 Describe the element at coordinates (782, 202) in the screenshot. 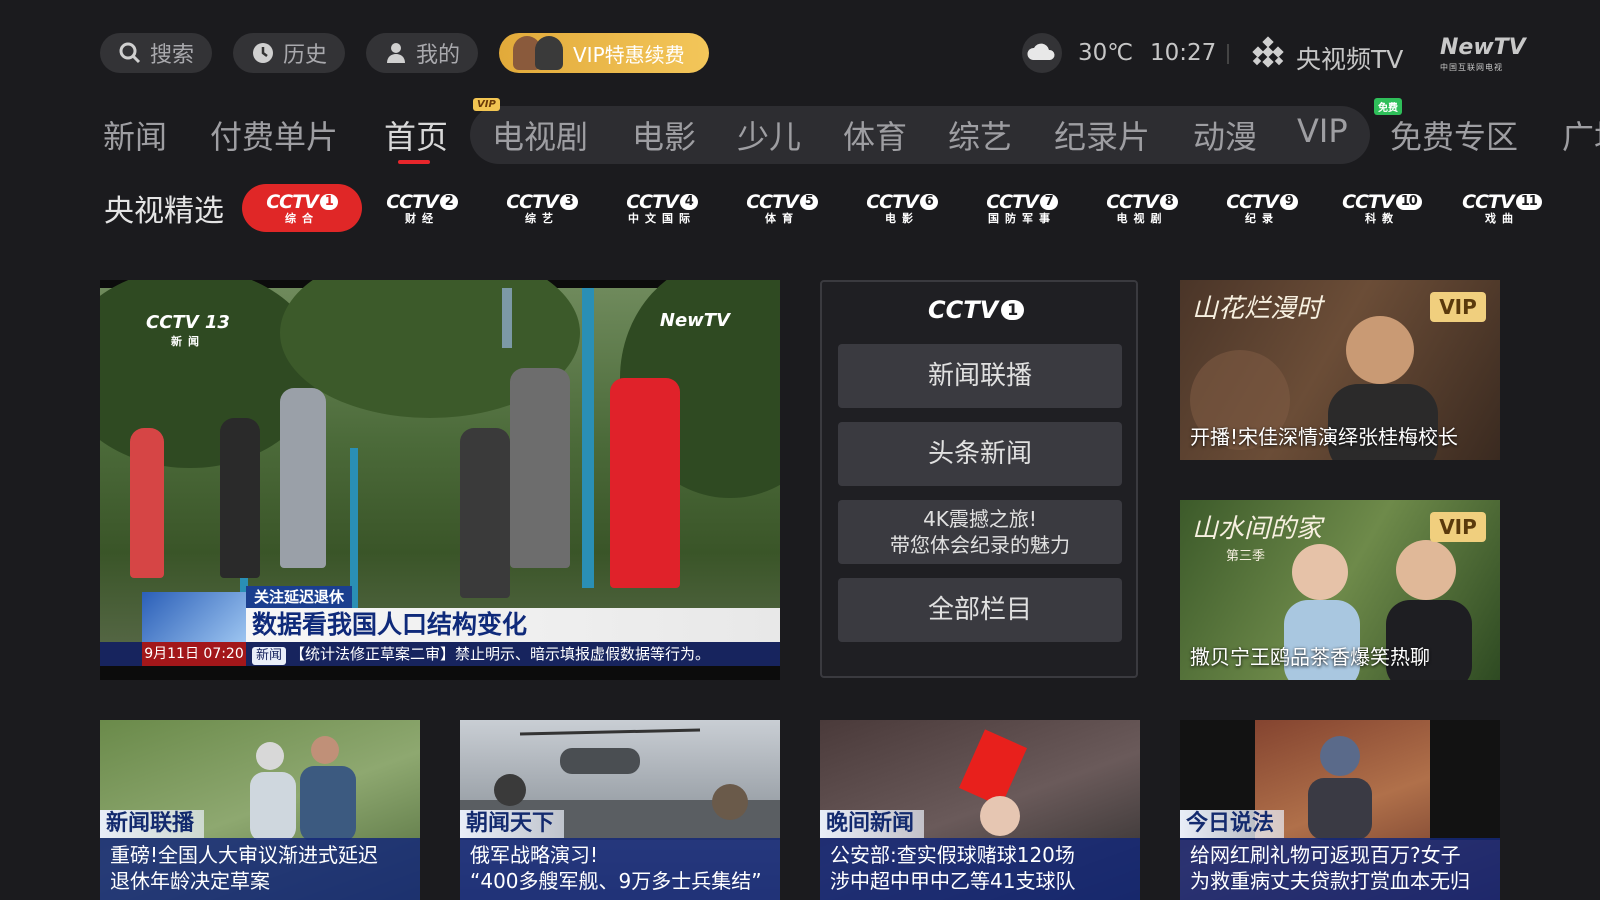

I see `channel-logo: CCTV 5` at that location.